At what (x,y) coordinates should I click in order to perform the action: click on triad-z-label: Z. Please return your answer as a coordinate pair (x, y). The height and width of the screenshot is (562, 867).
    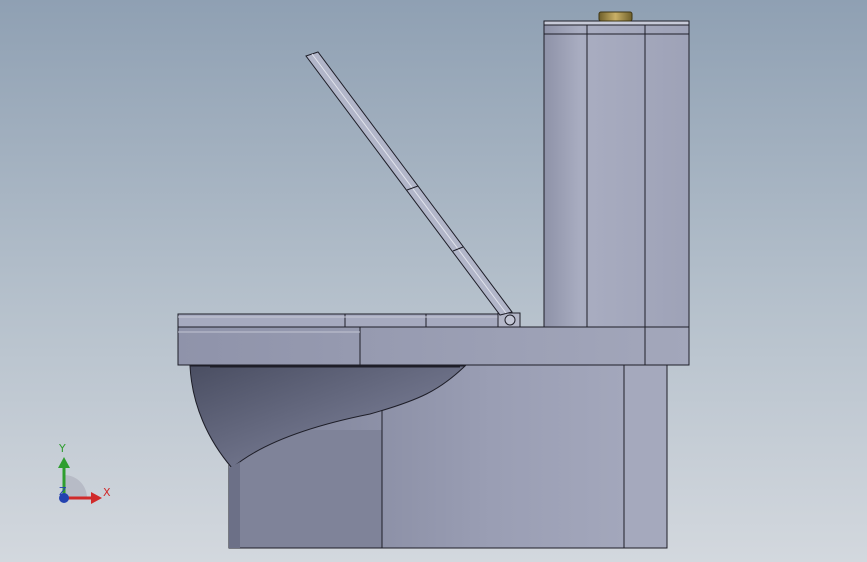
    Looking at the image, I should click on (63, 491).